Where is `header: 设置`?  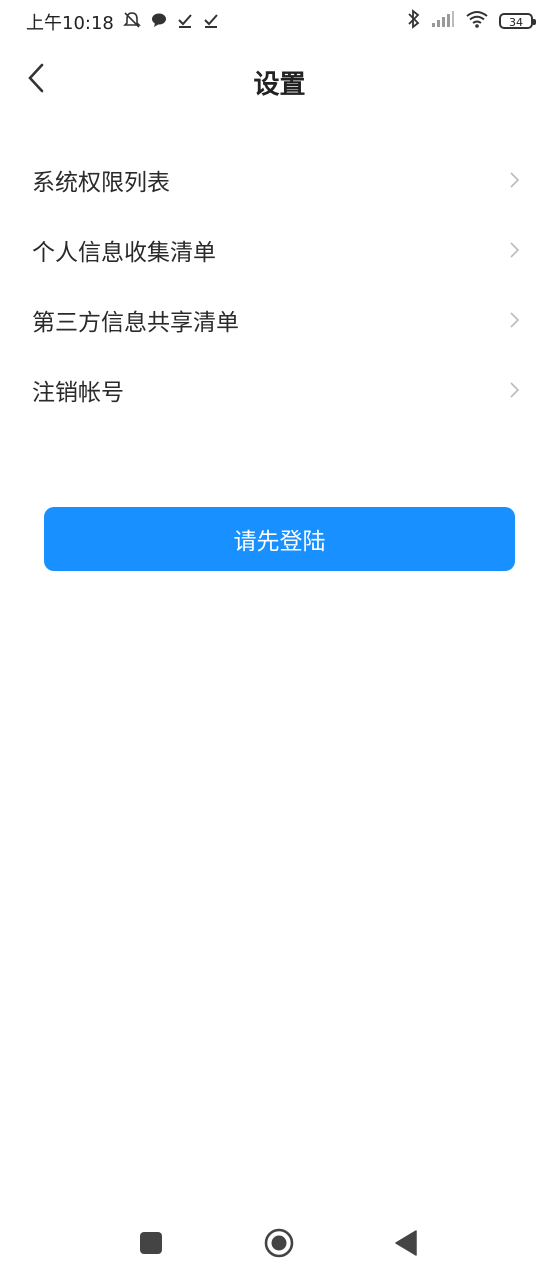
header: 设置 is located at coordinates (279, 82).